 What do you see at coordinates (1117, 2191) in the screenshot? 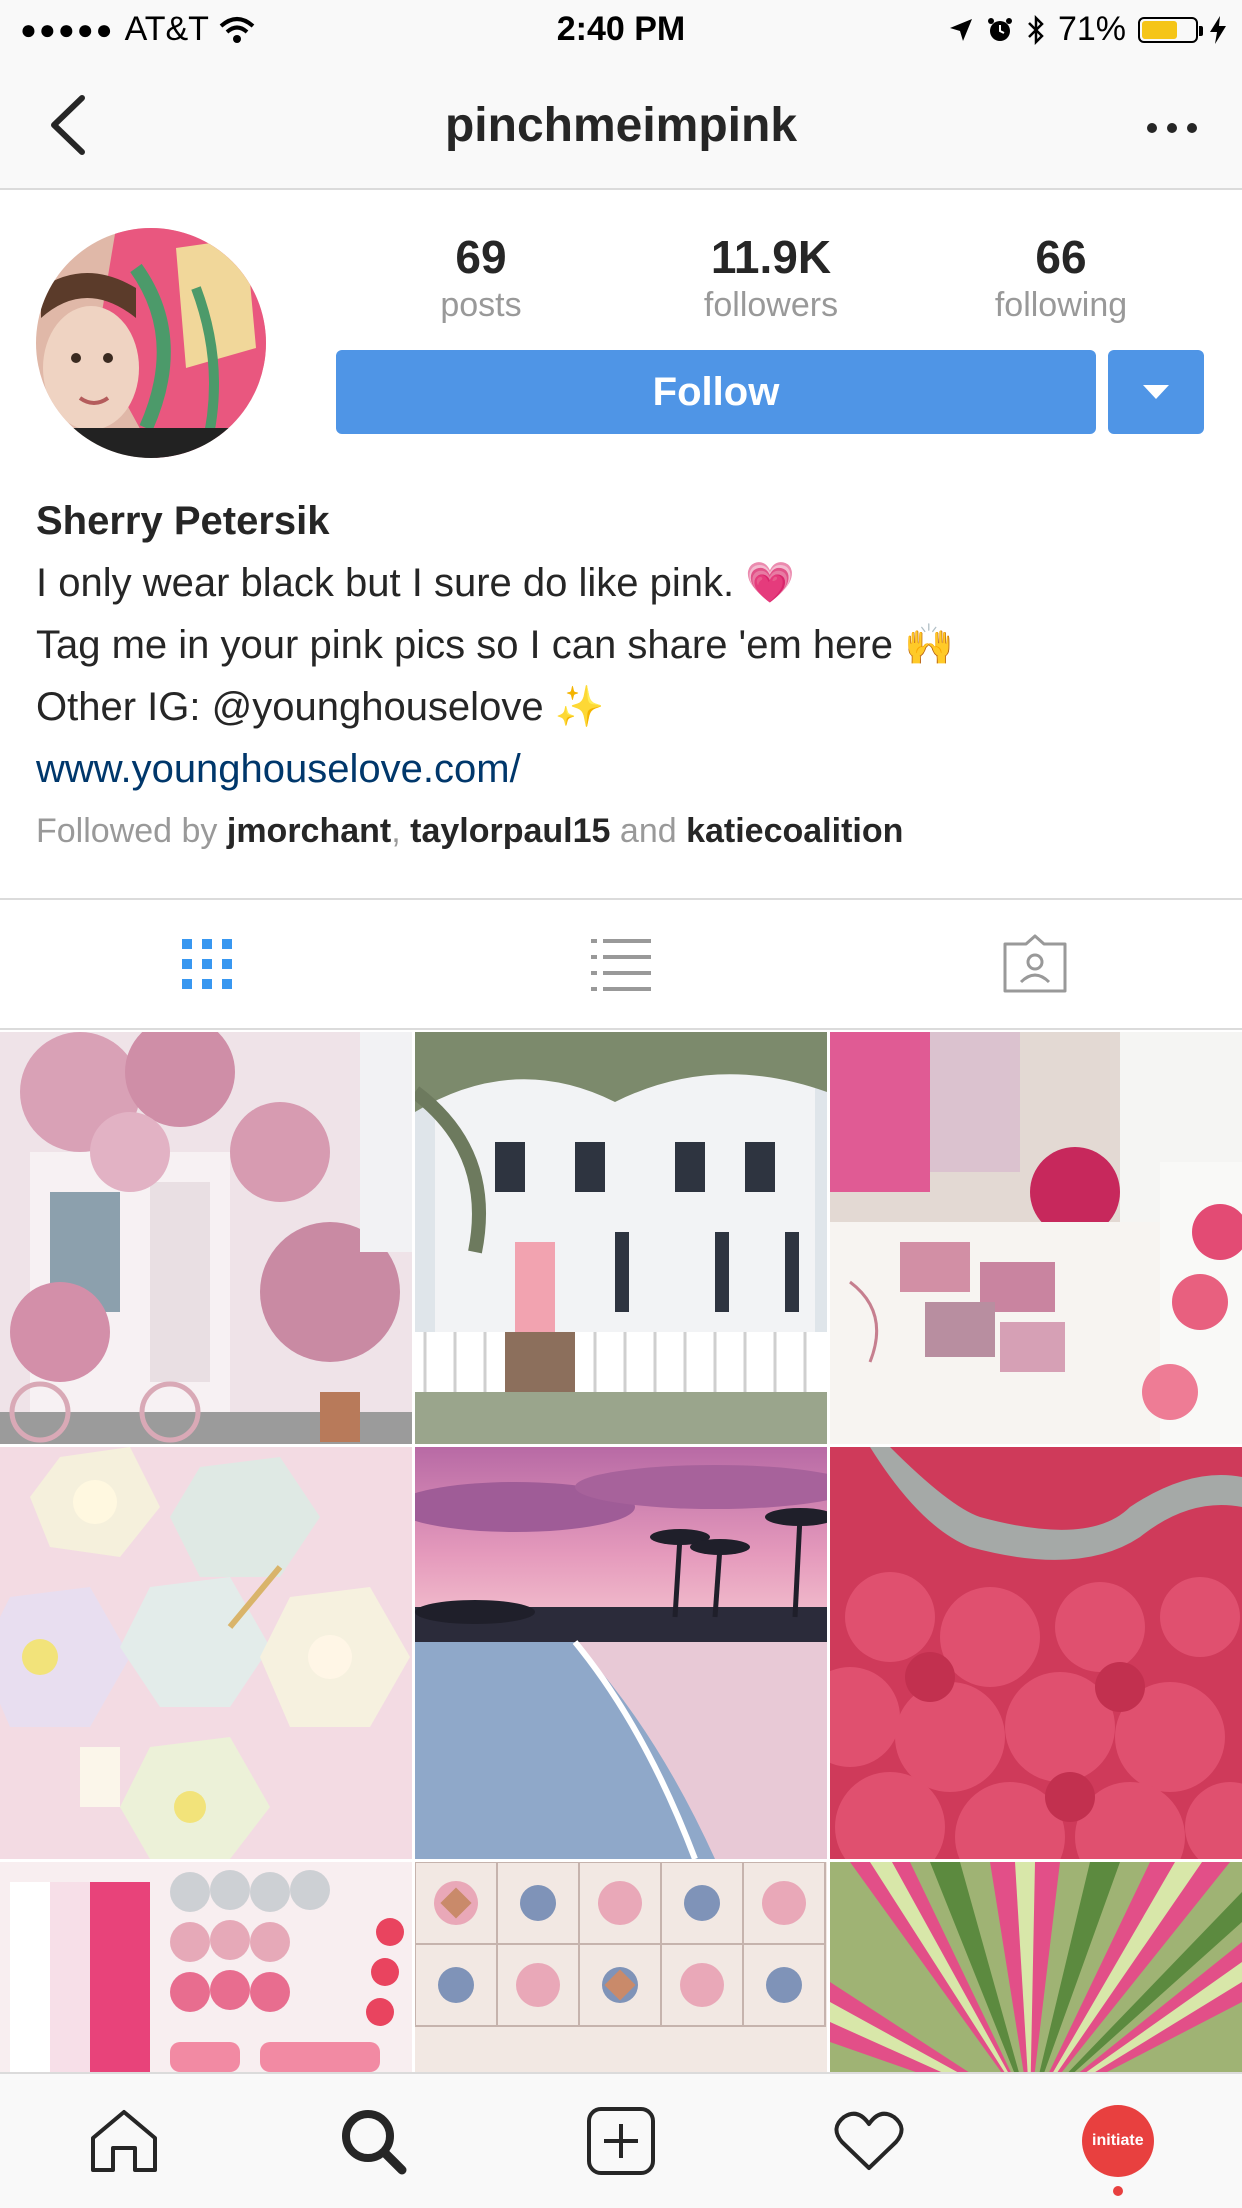
I see `active-indicator` at bounding box center [1117, 2191].